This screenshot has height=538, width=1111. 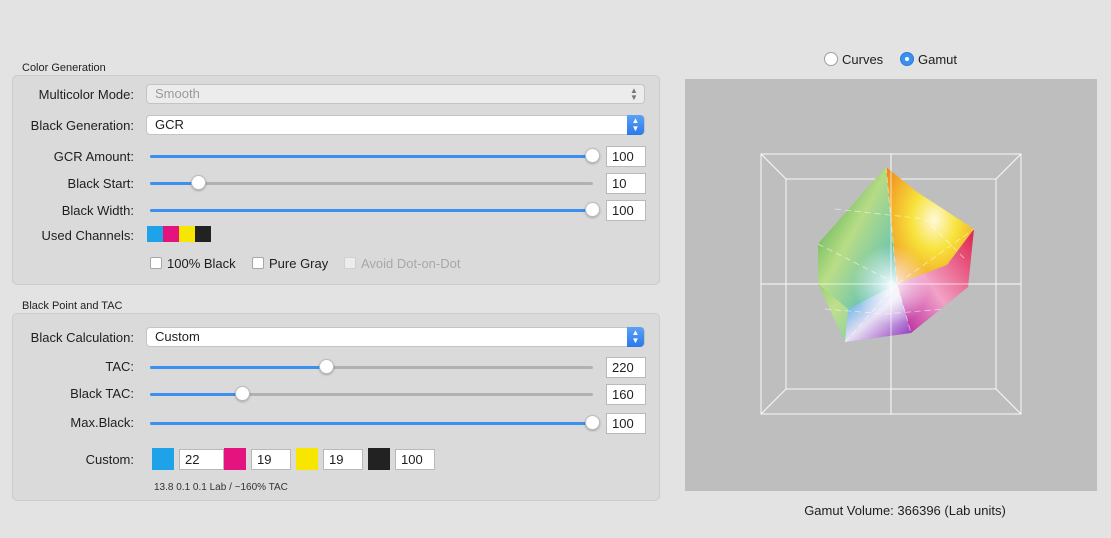 I want to click on multicolor-mode-value: Smooth, so click(x=177, y=93).